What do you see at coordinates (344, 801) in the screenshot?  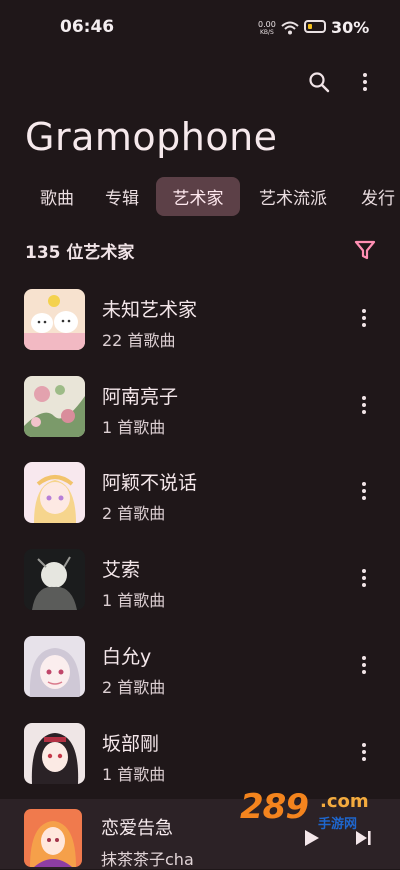 I see `watermark-domain: .com` at bounding box center [344, 801].